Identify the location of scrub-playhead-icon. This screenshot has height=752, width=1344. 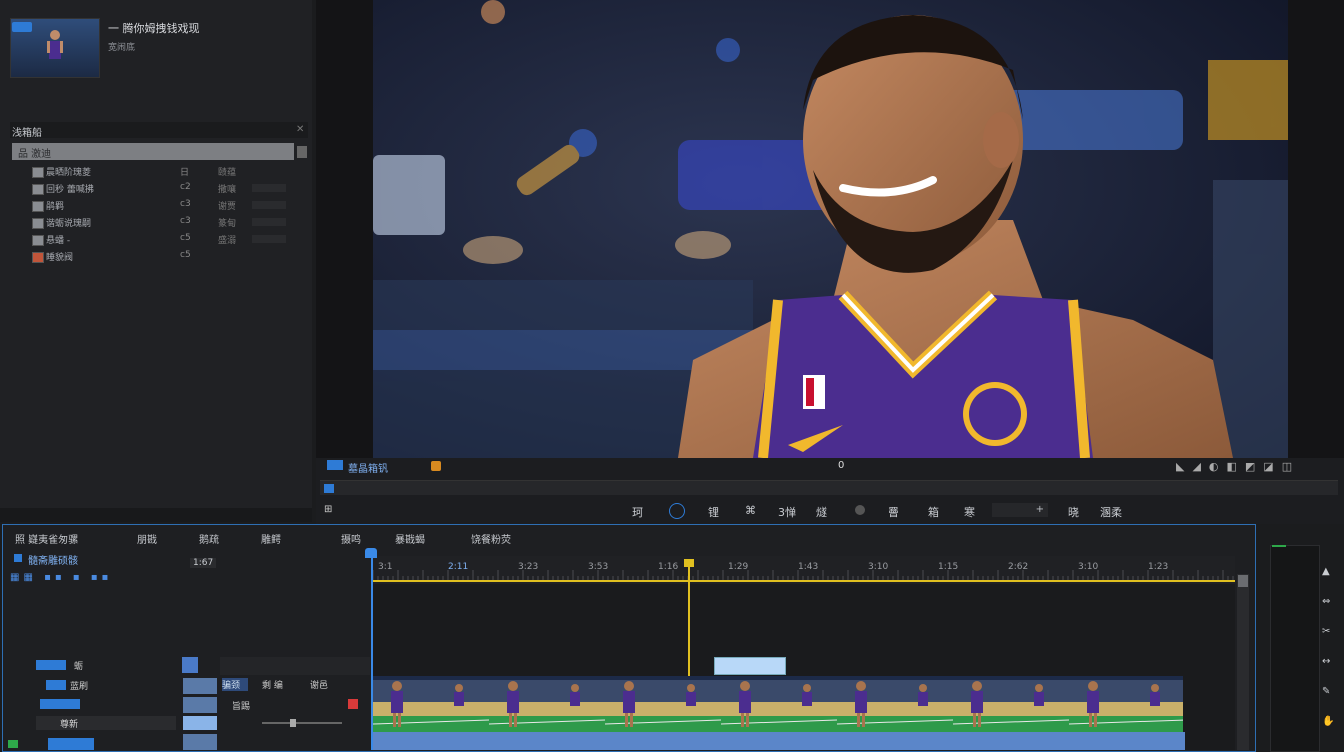
(329, 488).